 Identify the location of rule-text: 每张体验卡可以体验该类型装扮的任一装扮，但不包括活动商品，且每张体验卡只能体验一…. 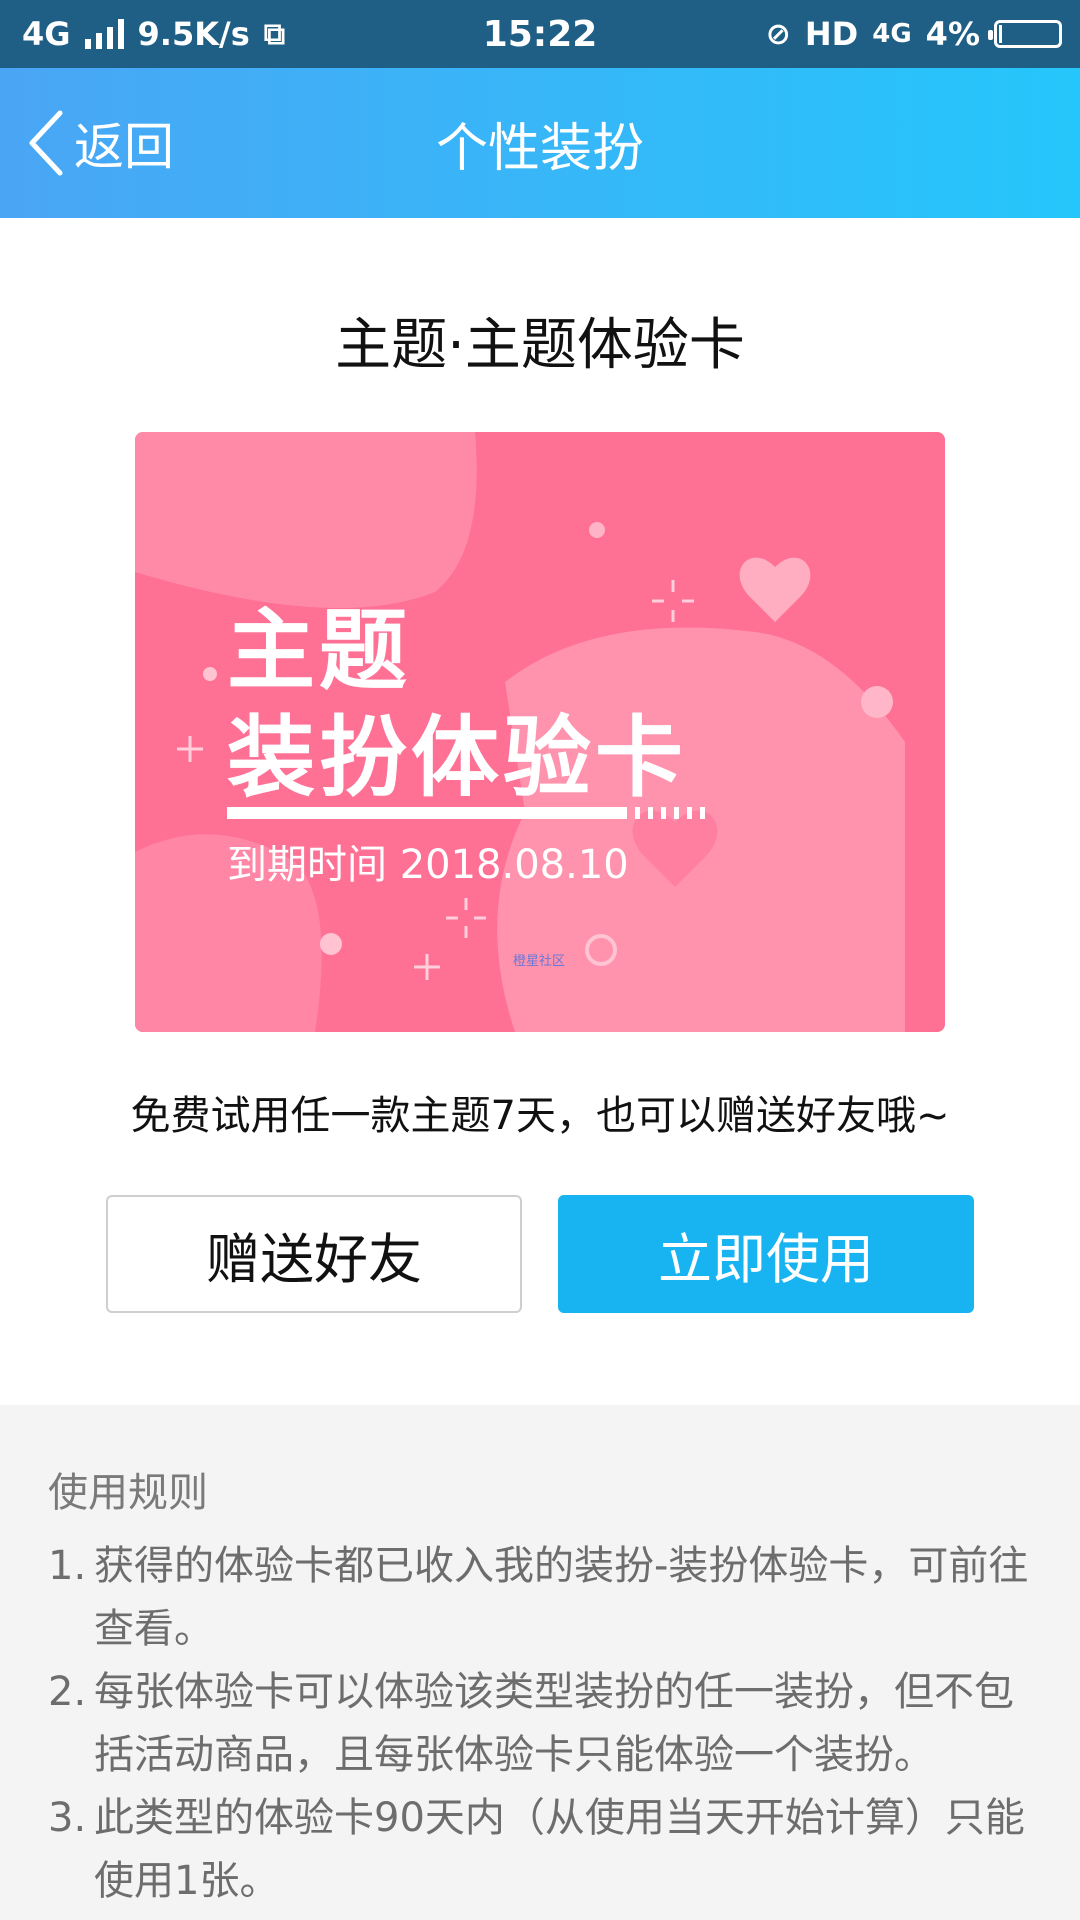
(554, 1723).